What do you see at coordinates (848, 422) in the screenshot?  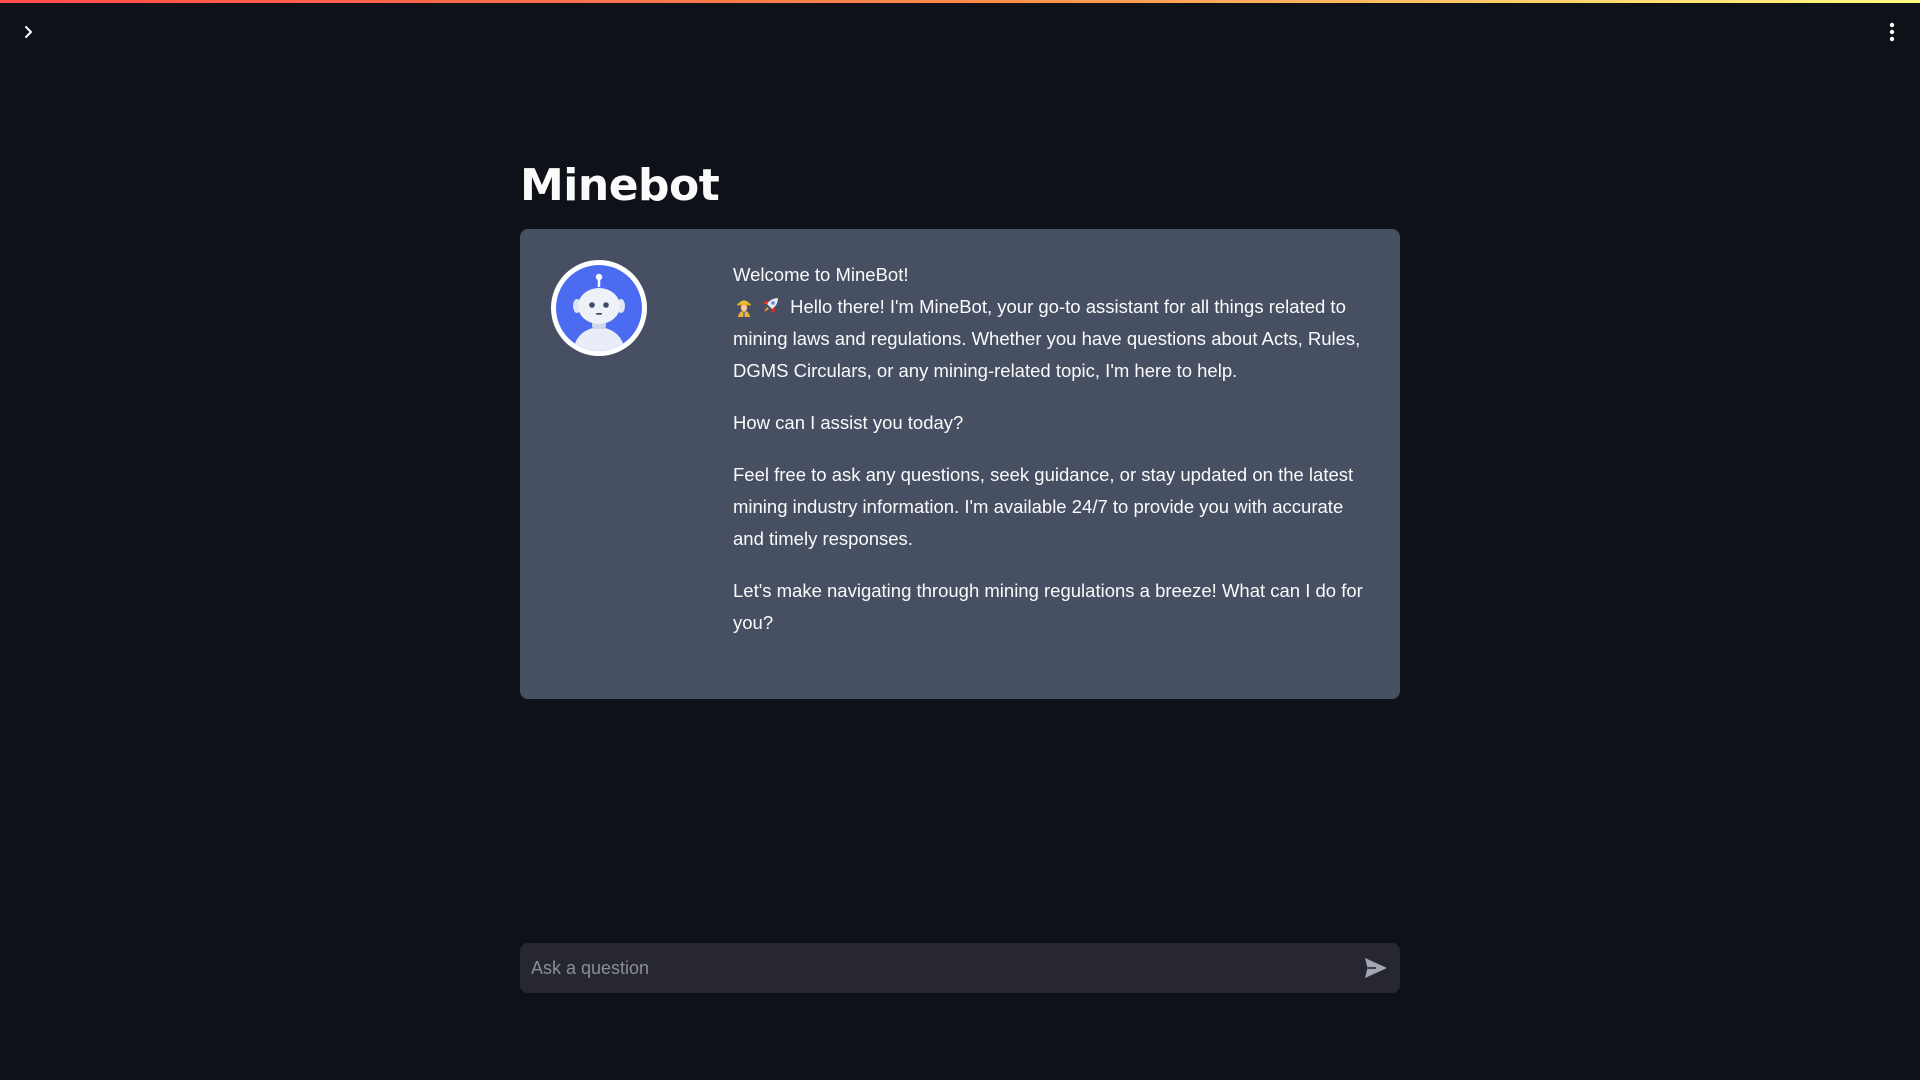 I see `message-question: How can I assist you today?` at bounding box center [848, 422].